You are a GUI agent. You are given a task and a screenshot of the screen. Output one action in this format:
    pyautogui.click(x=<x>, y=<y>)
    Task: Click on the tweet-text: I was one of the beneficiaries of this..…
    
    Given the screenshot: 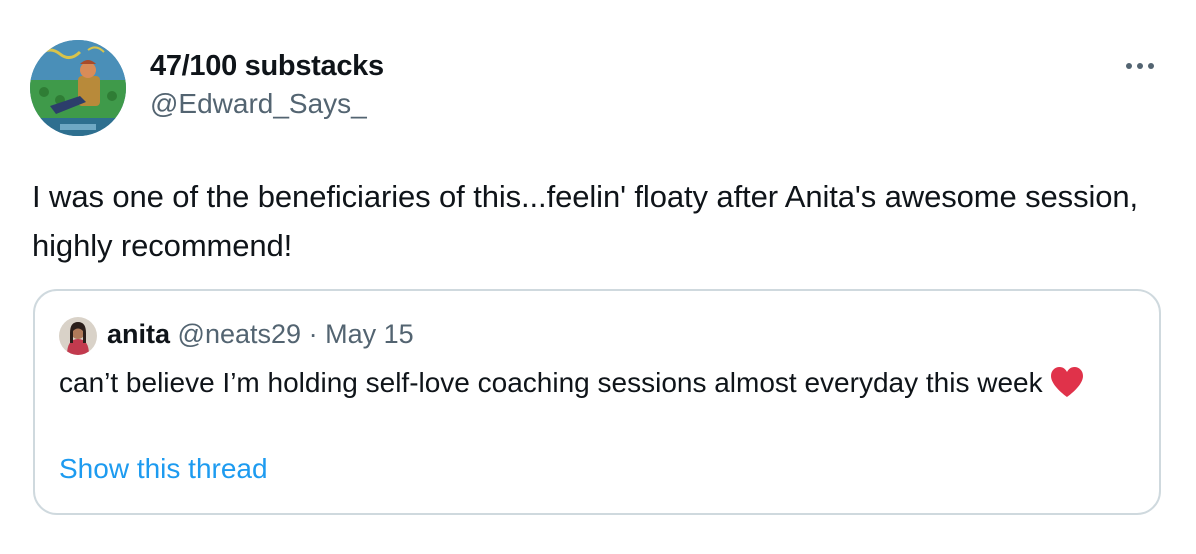 What is the action you would take?
    pyautogui.click(x=585, y=221)
    